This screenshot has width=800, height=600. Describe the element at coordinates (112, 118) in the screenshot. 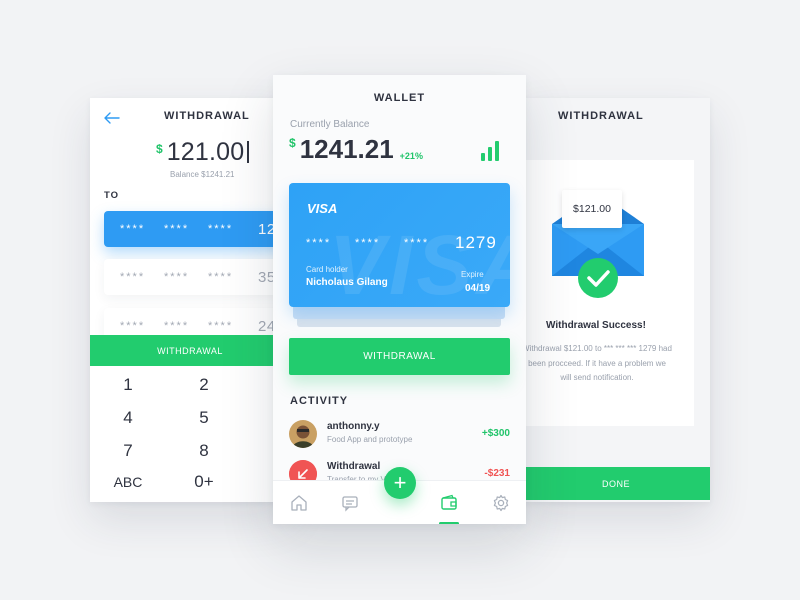

I see `back-arrow-icon` at that location.